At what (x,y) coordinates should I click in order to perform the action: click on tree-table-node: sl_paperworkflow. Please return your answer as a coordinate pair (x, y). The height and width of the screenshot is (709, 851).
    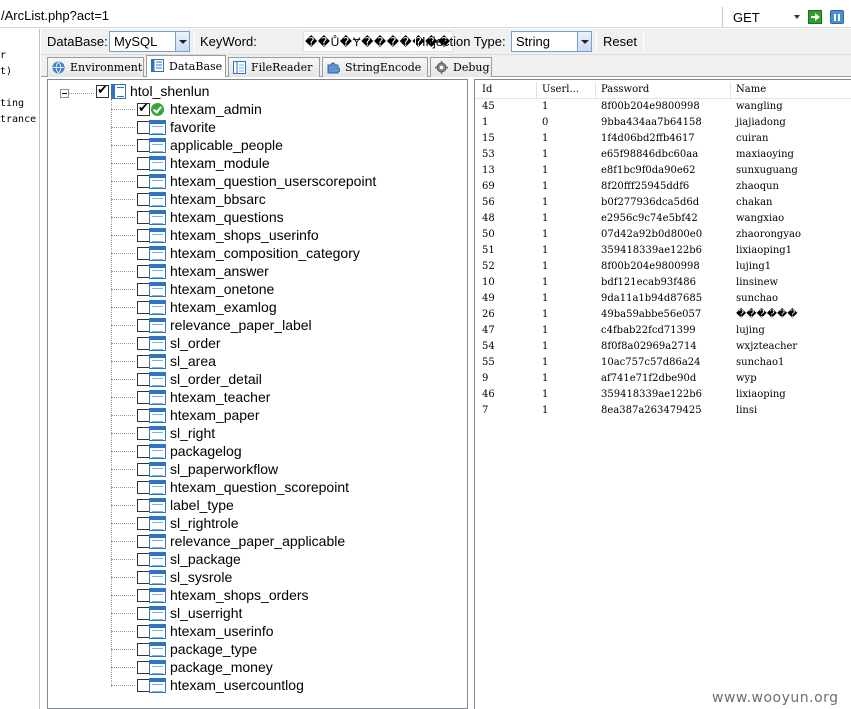
    Looking at the image, I should click on (257, 469).